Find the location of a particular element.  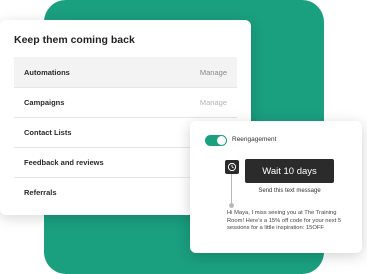

timeline-dot is located at coordinates (231, 205).